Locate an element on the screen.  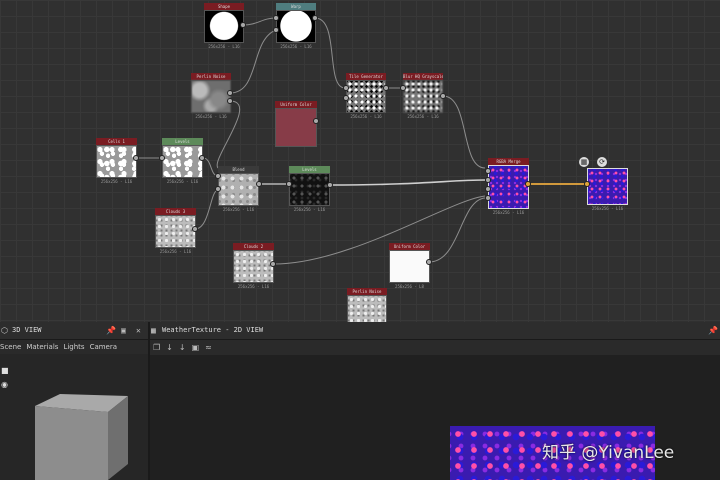
node-tile-generator: Tile Generator 256x256 - L16 is located at coordinates (366, 96).